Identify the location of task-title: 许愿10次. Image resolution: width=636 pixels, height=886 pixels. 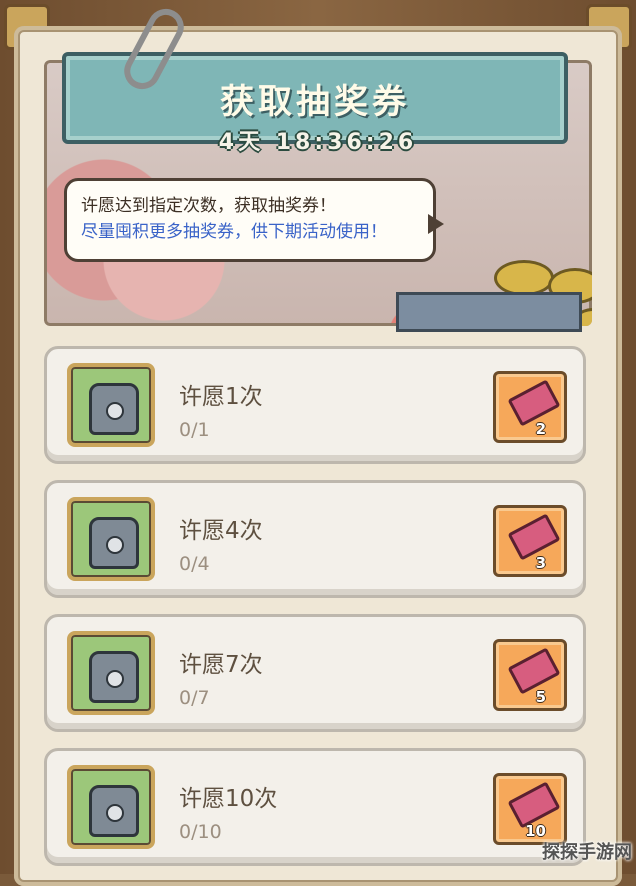
(228, 799).